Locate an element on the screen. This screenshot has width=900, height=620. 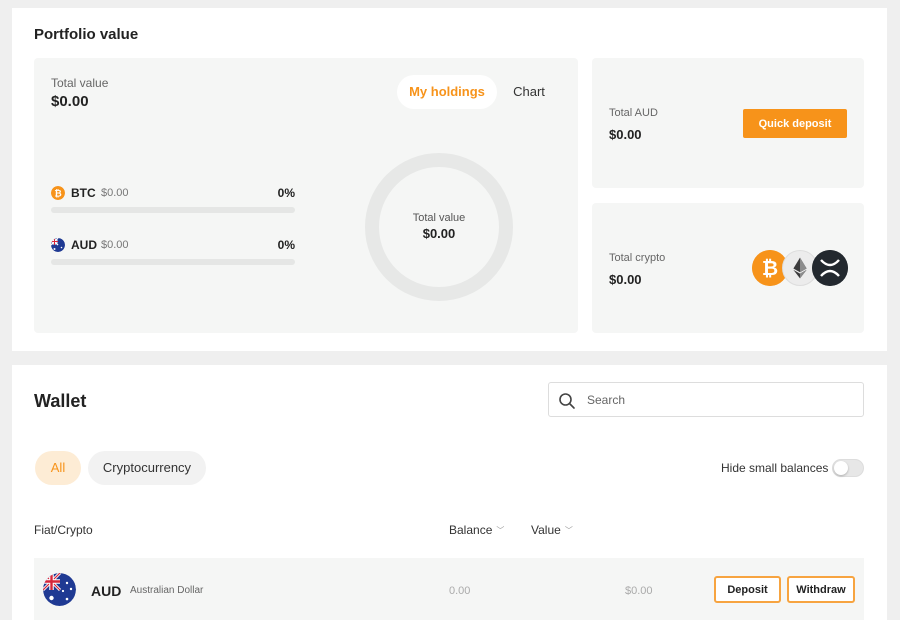
bitcoin-icon: ₿ is located at coordinates (58, 193).